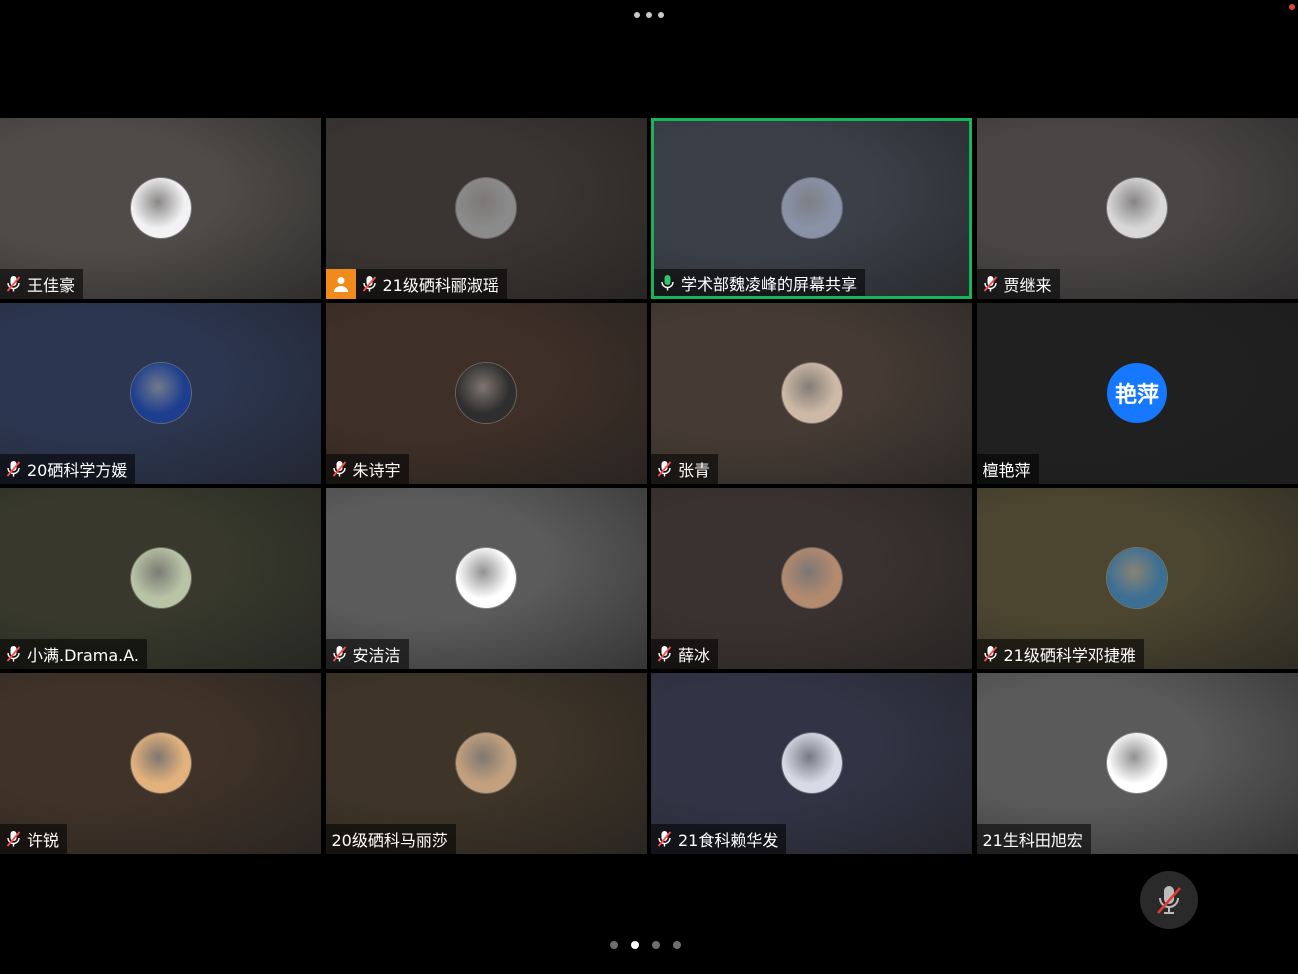  I want to click on participant-name: 小满.Drama.A., so click(83, 655).